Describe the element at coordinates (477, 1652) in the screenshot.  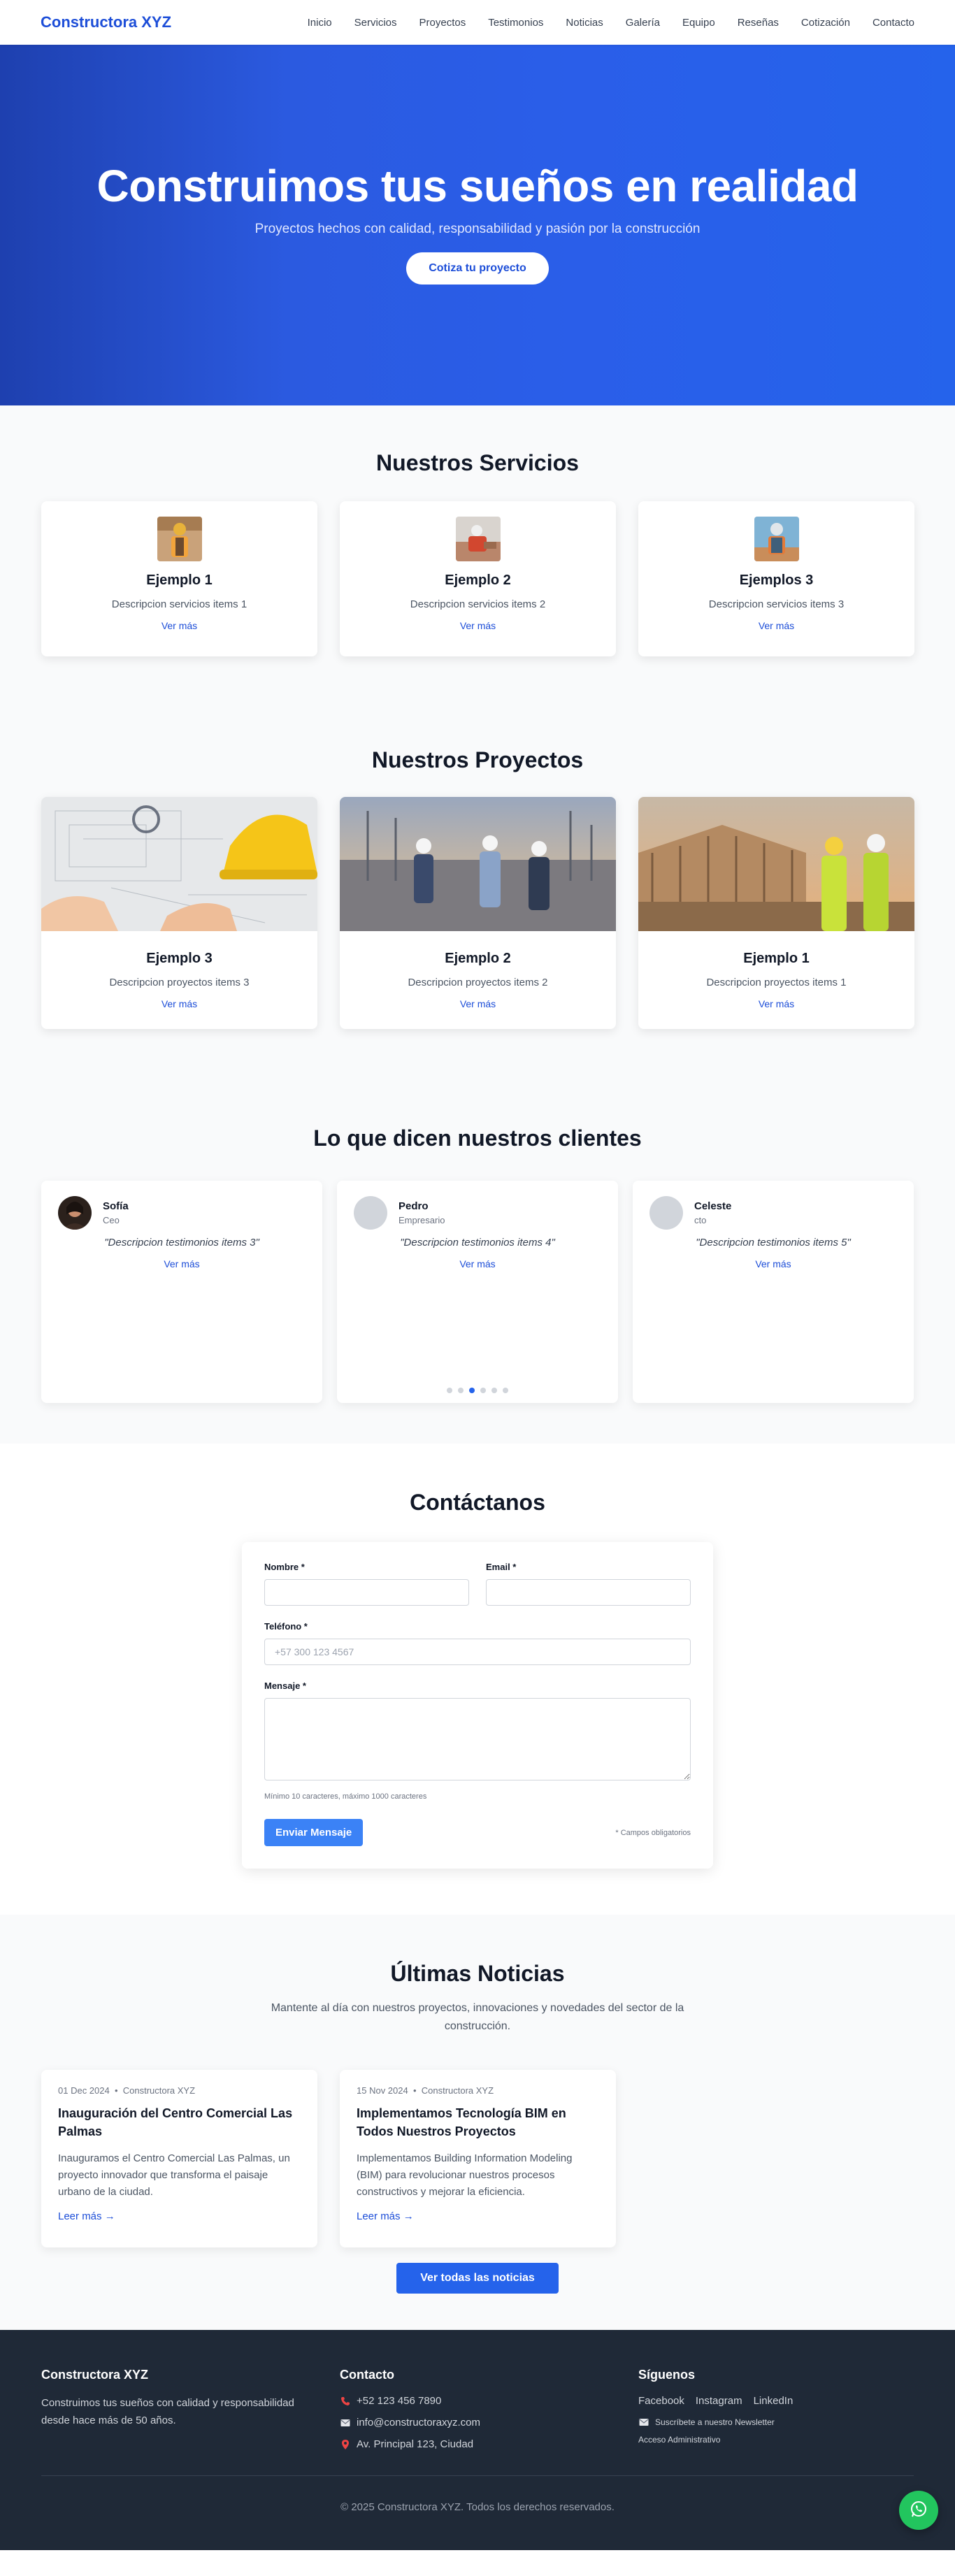
I see `phone-field` at that location.